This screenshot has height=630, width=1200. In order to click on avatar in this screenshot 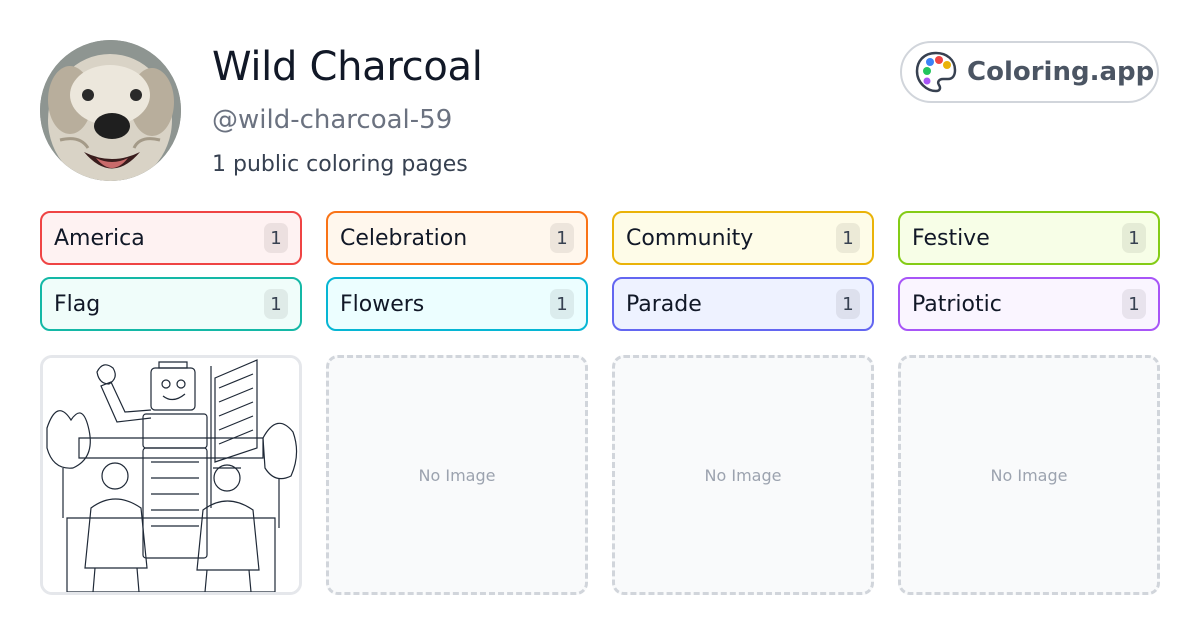, I will do `click(110, 110)`.